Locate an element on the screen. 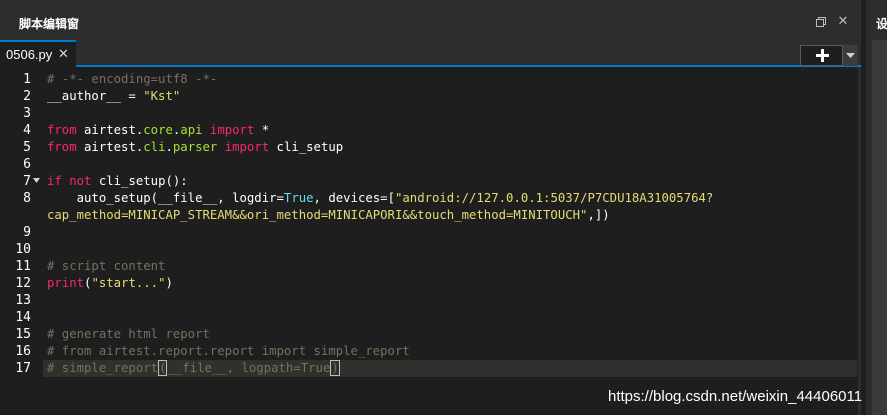 The width and height of the screenshot is (887, 415). panel-title: 脚本编辑窗 is located at coordinates (49, 24).